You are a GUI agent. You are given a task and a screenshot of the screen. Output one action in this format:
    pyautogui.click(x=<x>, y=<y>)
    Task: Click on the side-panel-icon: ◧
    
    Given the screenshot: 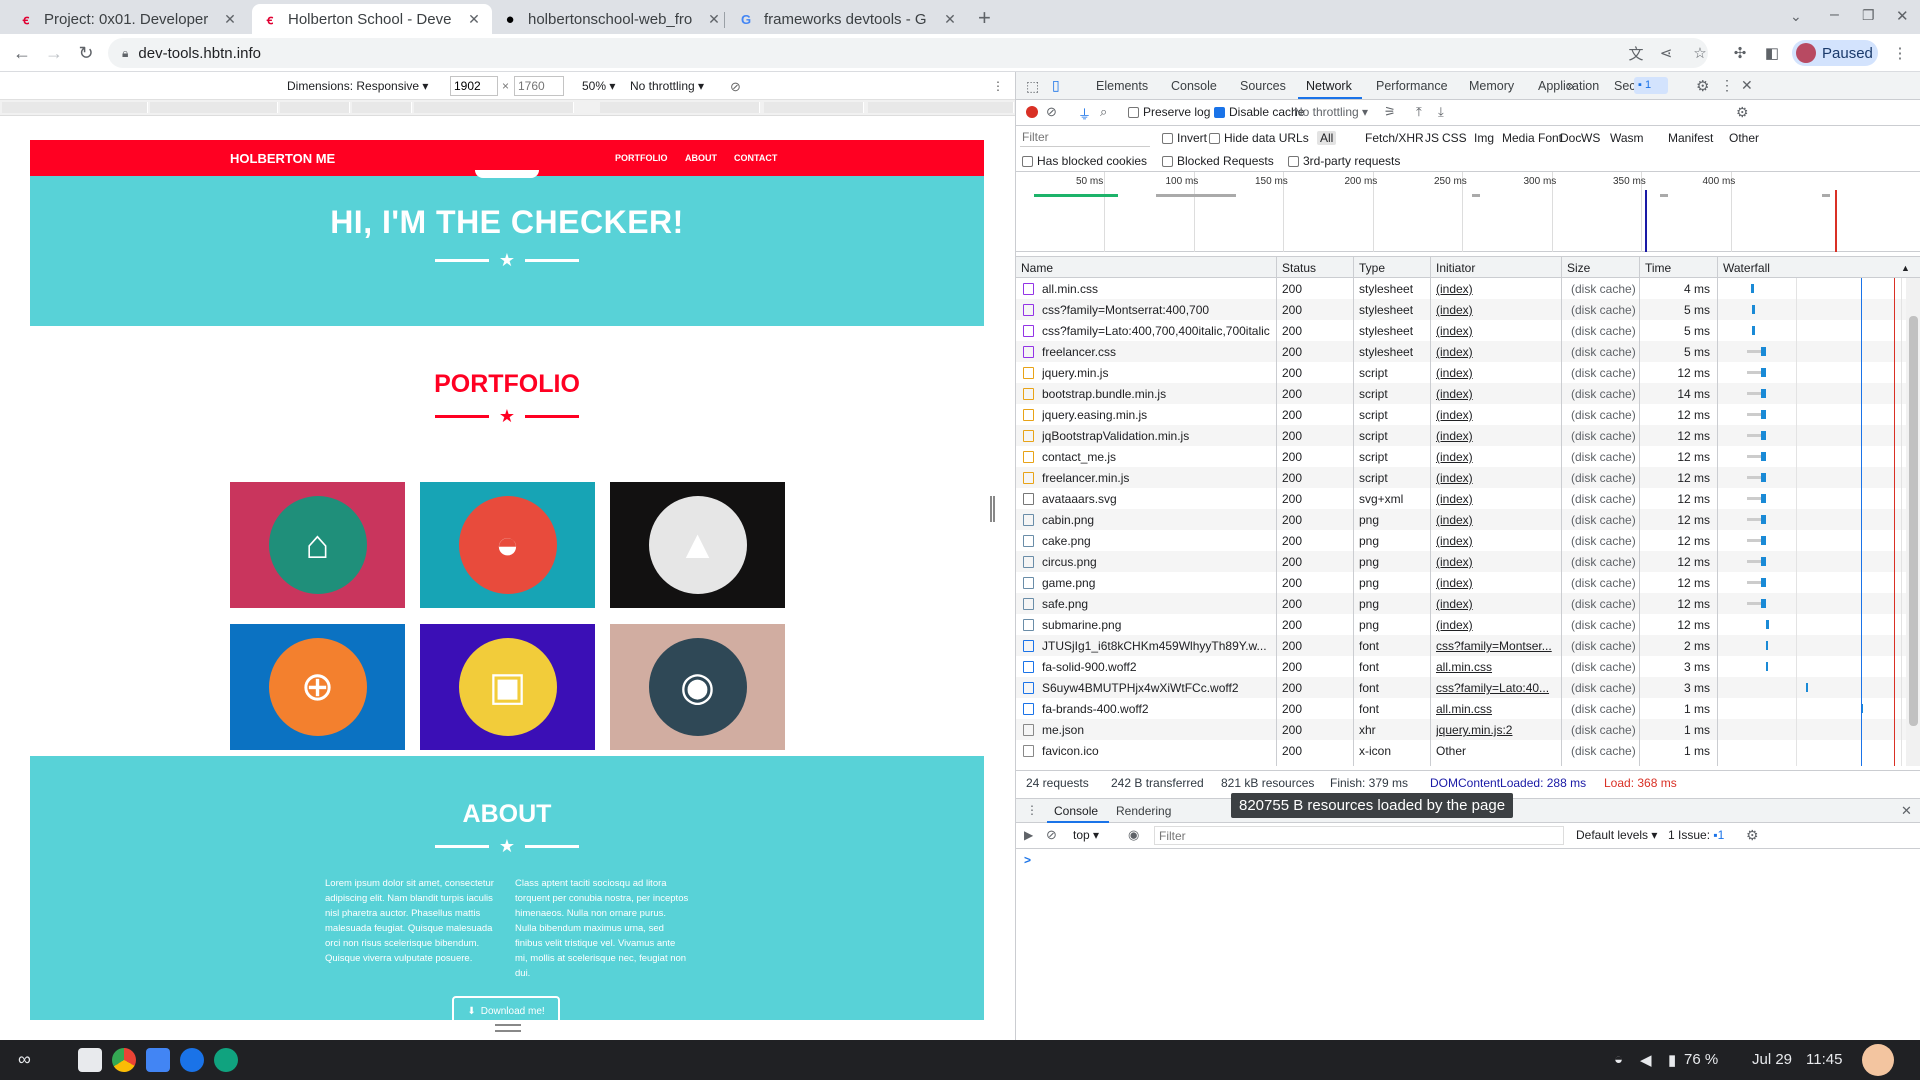 What is the action you would take?
    pyautogui.click(x=1772, y=53)
    